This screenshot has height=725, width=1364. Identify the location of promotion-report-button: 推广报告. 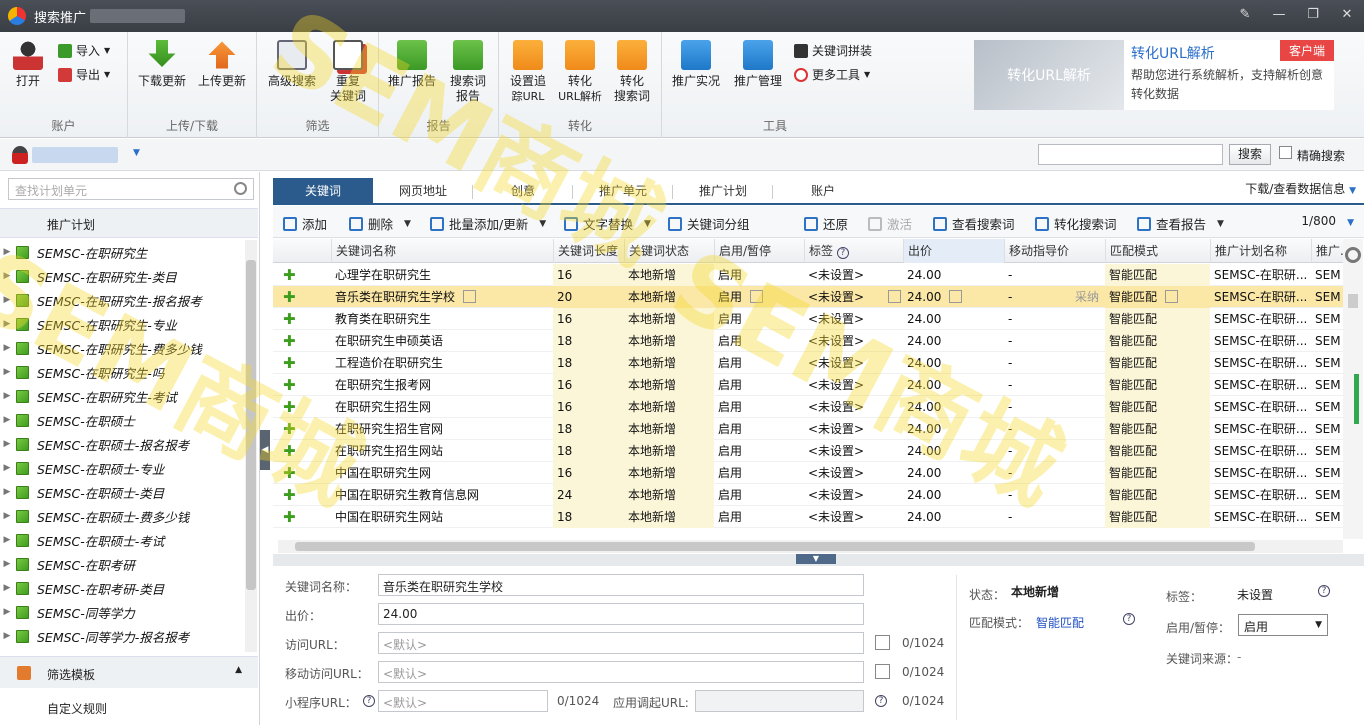
(412, 64).